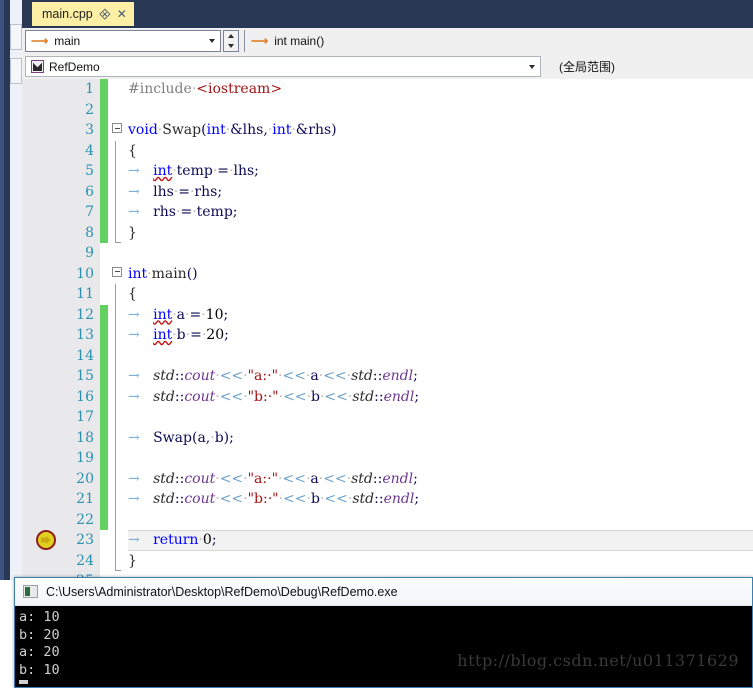 The image size is (753, 688). I want to click on code-line: 18 → Swap(a,·b);, so click(387, 437).